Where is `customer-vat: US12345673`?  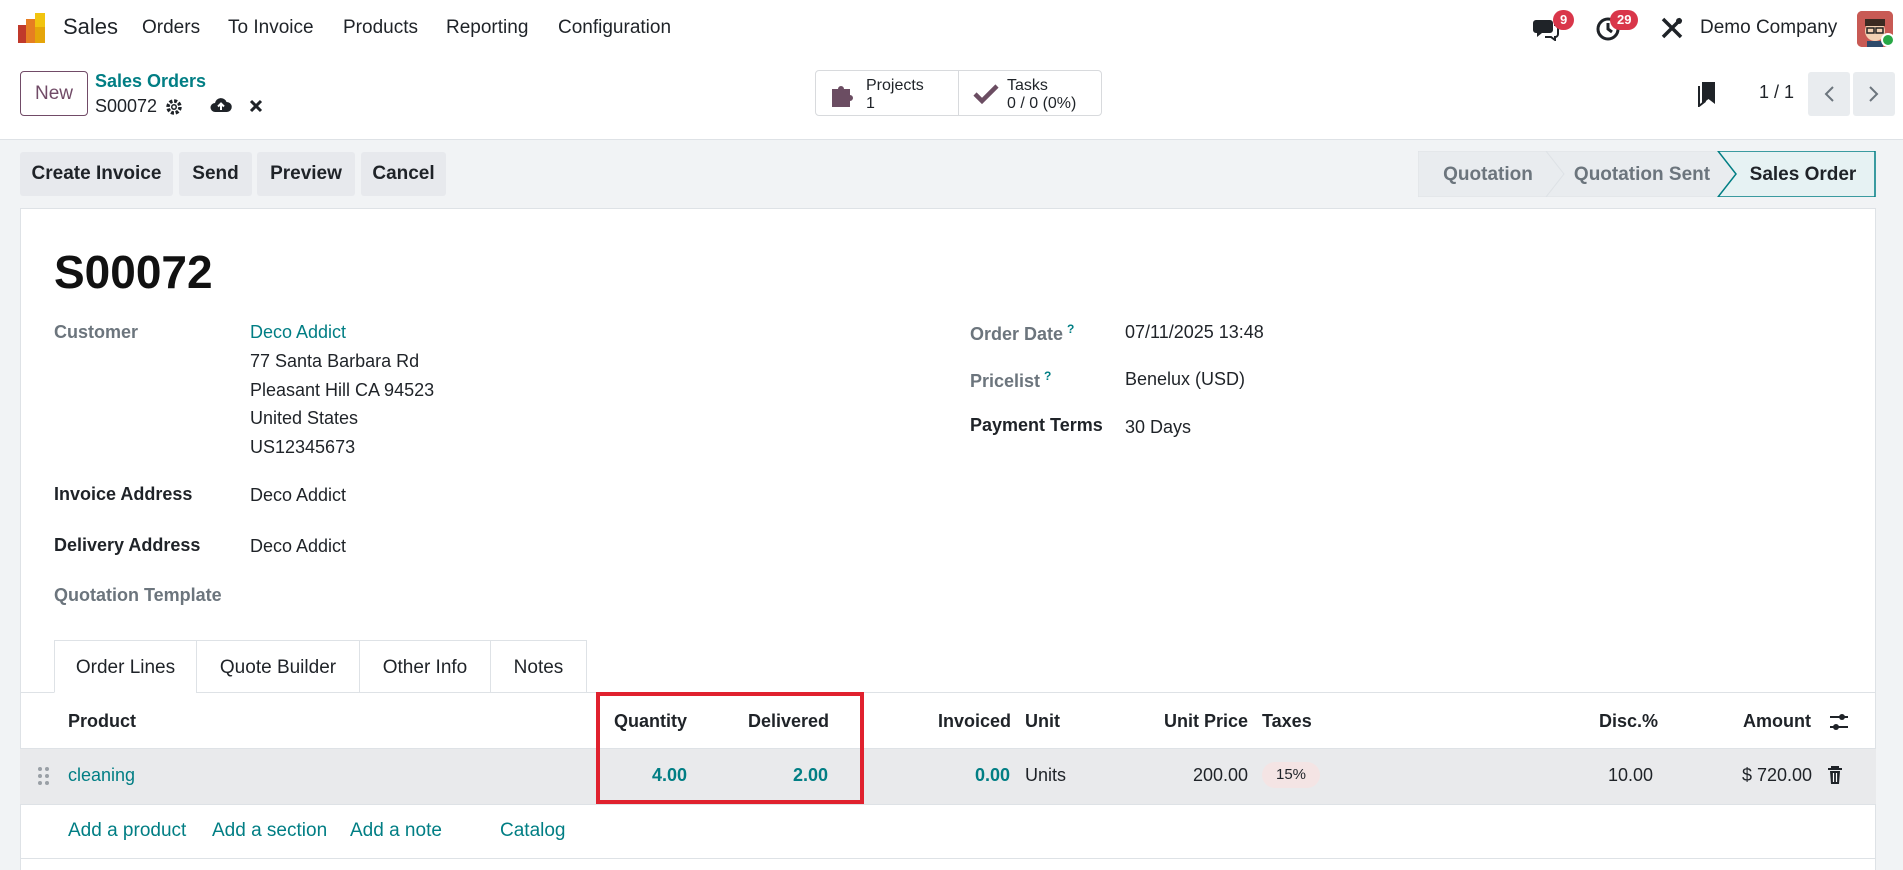 customer-vat: US12345673 is located at coordinates (303, 447).